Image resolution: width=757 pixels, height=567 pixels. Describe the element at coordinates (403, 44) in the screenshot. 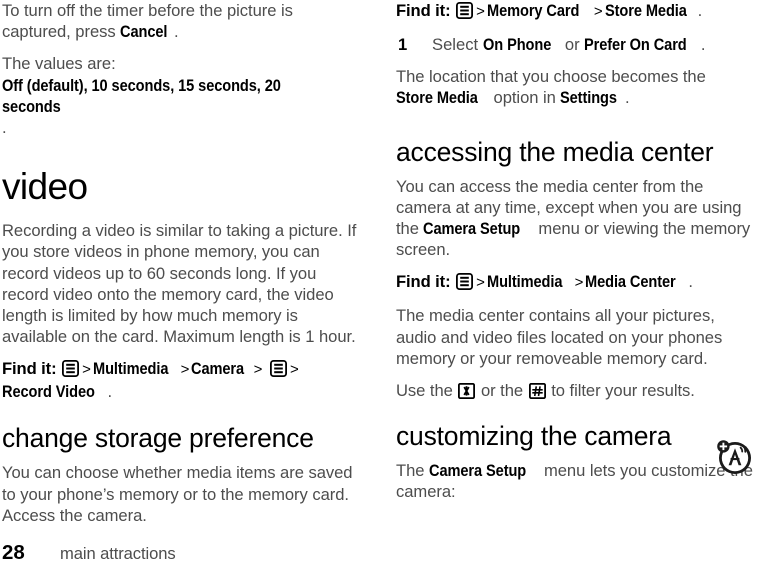

I see `step-number: 1` at that location.